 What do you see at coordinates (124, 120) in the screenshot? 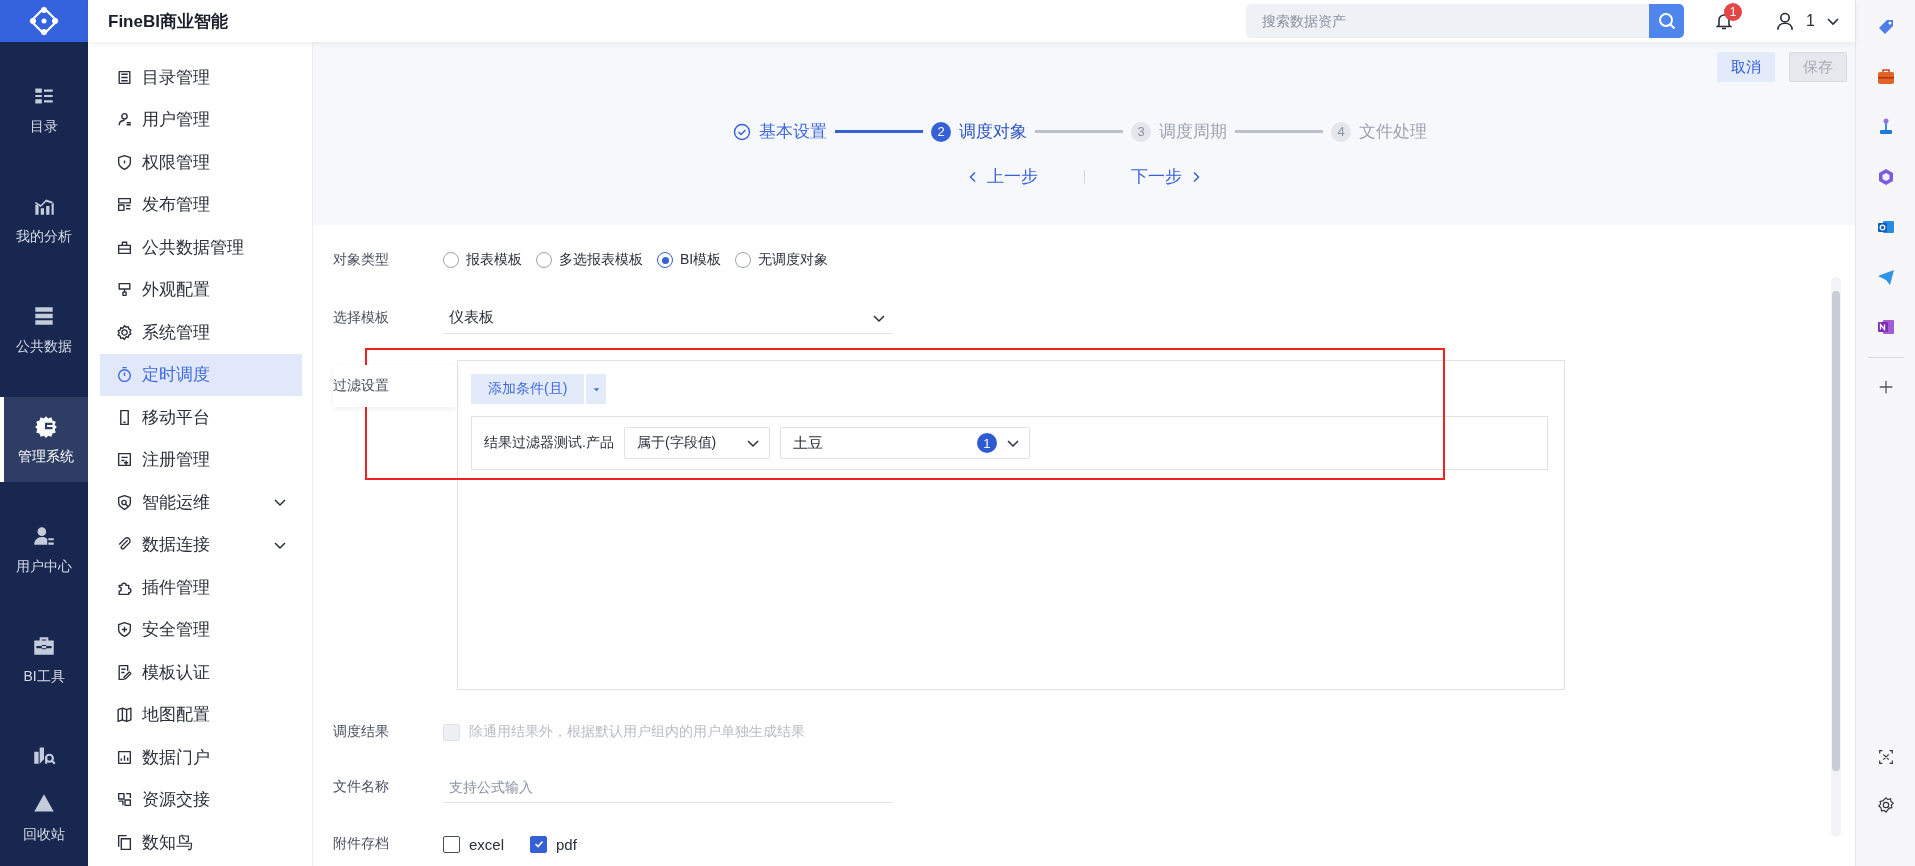
I see `user-icon` at bounding box center [124, 120].